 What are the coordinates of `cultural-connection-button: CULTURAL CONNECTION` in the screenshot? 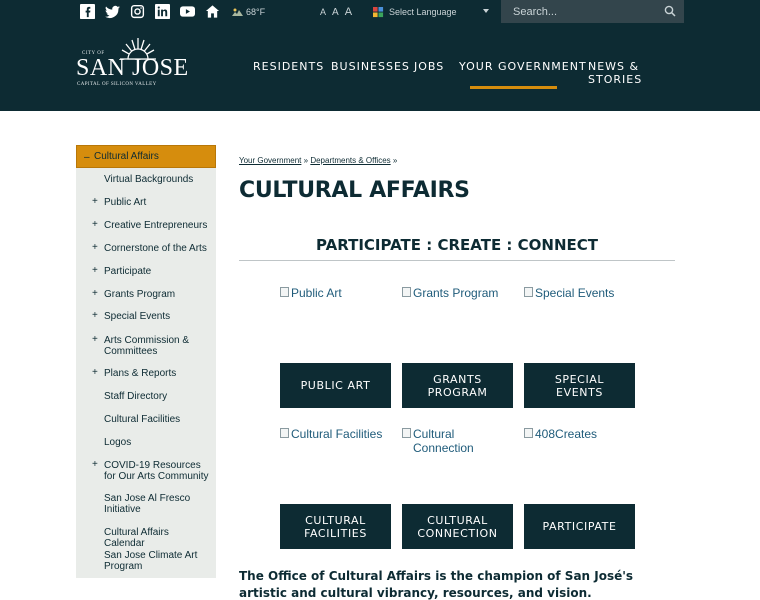 It's located at (457, 526).